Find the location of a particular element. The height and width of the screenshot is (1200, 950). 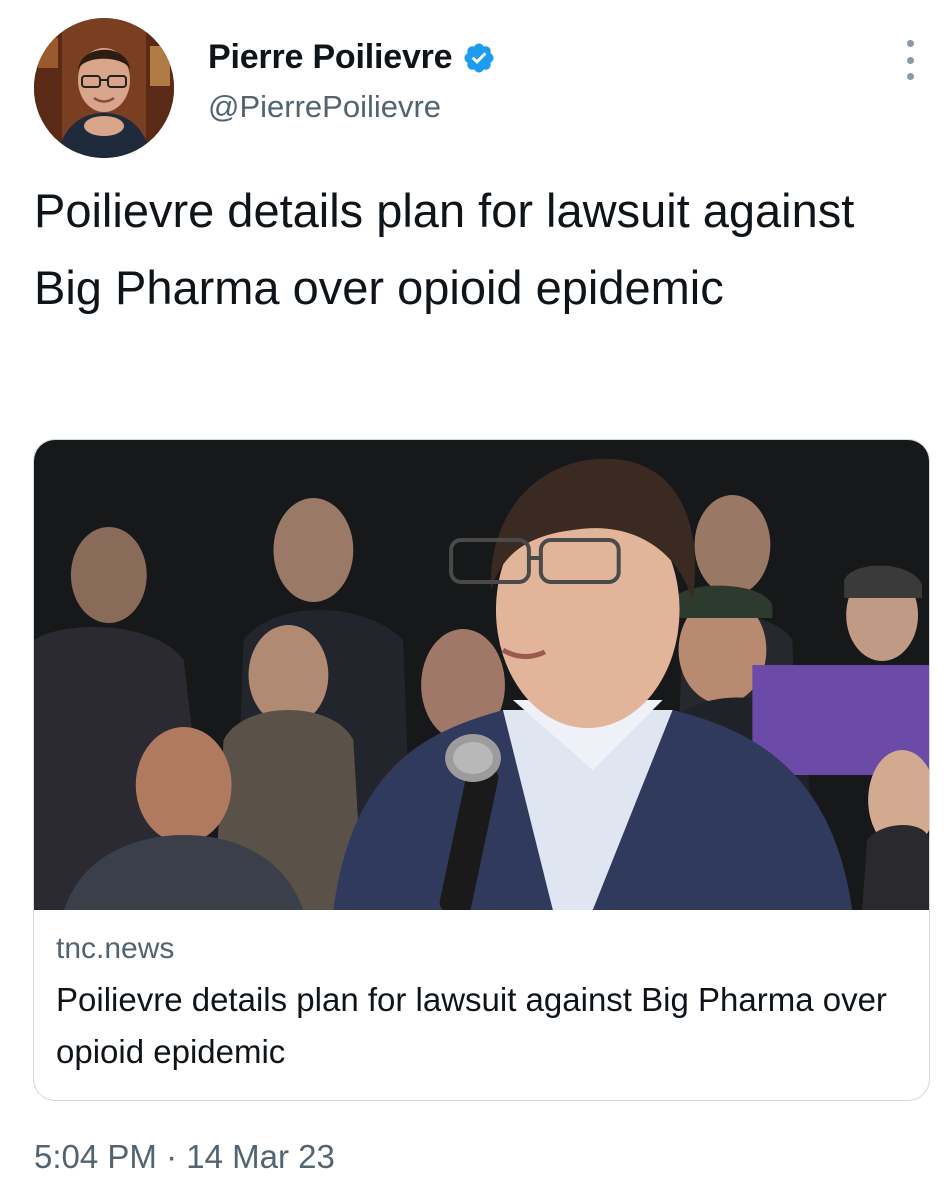

more-options-icon is located at coordinates (910, 60).